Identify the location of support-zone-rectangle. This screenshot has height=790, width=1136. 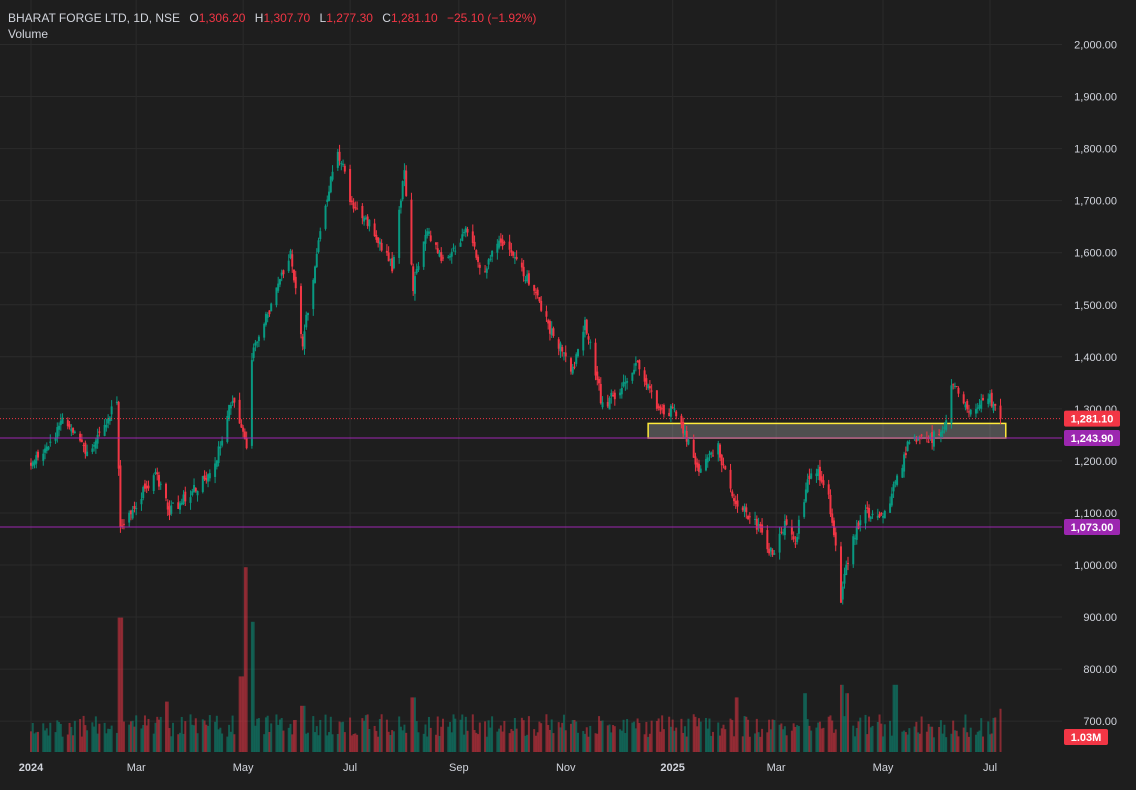
(827, 430).